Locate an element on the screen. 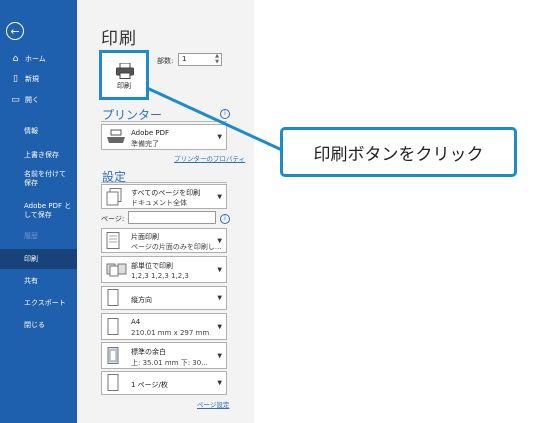 The width and height of the screenshot is (550, 423). callout-text: 印刷ボタンをクリック is located at coordinates (398, 154).